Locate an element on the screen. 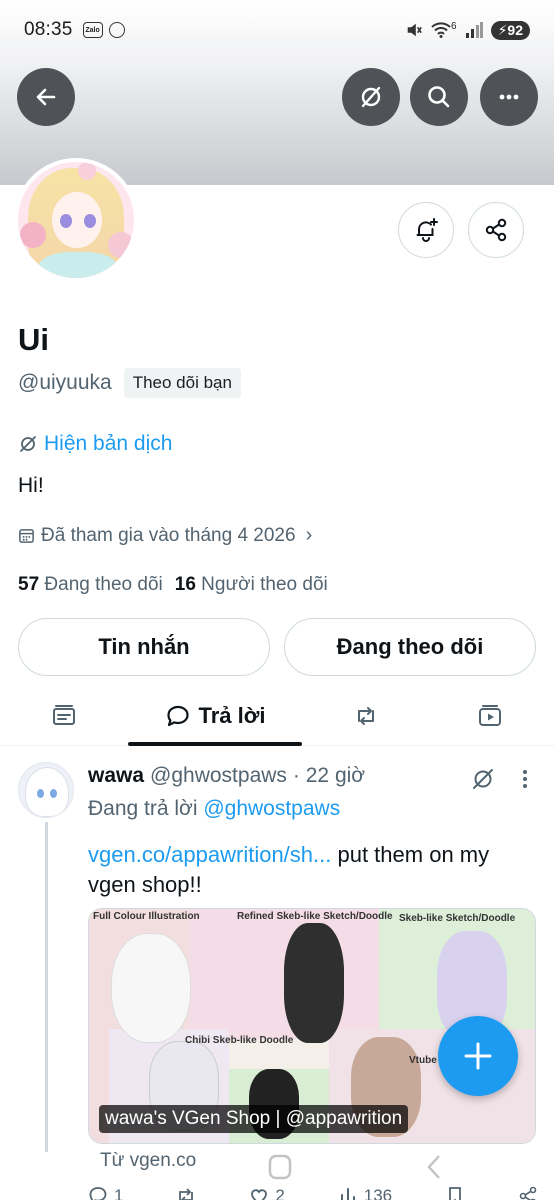 The width and height of the screenshot is (554, 1200). link-card-title: wawa's VGen Shop | @appawrition is located at coordinates (254, 1119).